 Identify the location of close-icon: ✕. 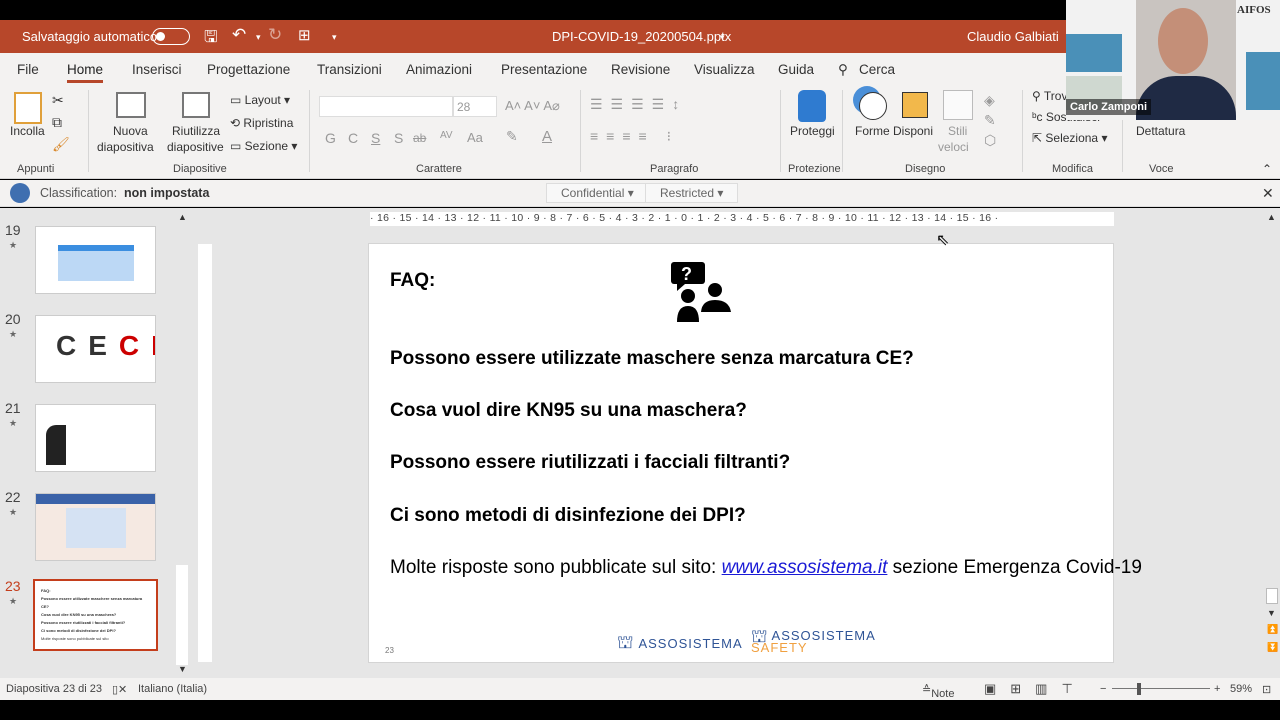
(1268, 193).